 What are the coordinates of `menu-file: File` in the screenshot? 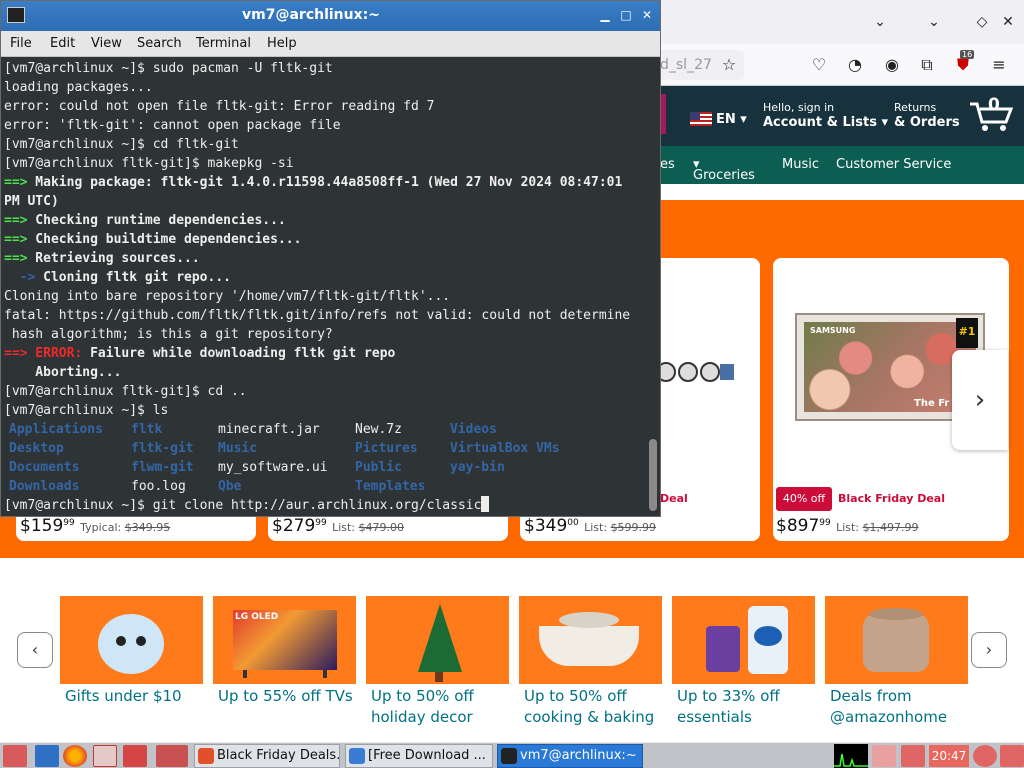 It's located at (21, 43).